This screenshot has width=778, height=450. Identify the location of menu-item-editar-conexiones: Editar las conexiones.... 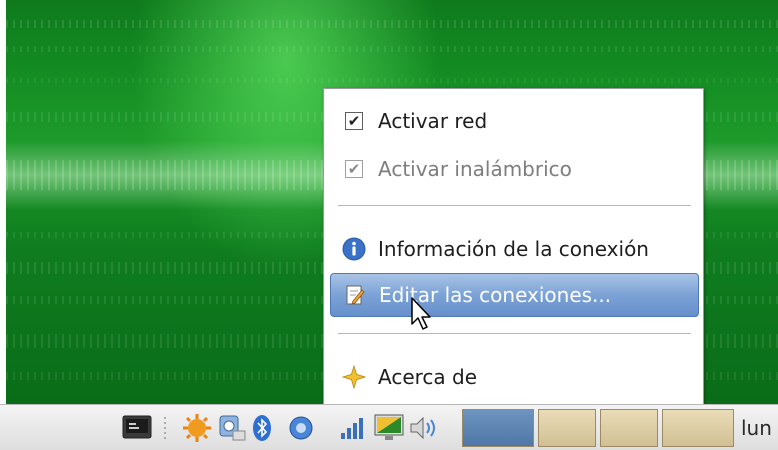
(514, 295).